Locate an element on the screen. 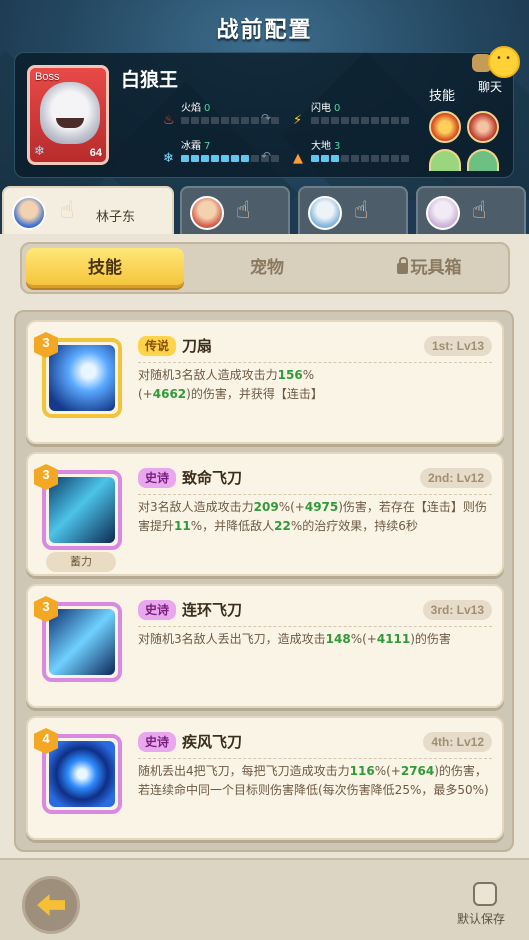 The image size is (529, 940). back-arrow-icon is located at coordinates (51, 905).